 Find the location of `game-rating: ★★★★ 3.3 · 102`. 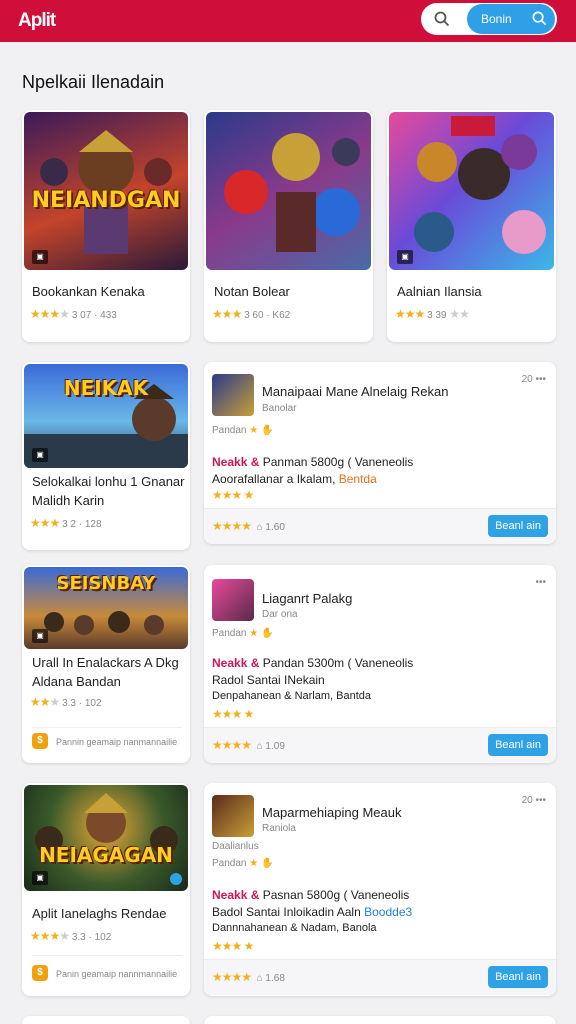

game-rating: ★★★★ 3.3 · 102 is located at coordinates (70, 936).